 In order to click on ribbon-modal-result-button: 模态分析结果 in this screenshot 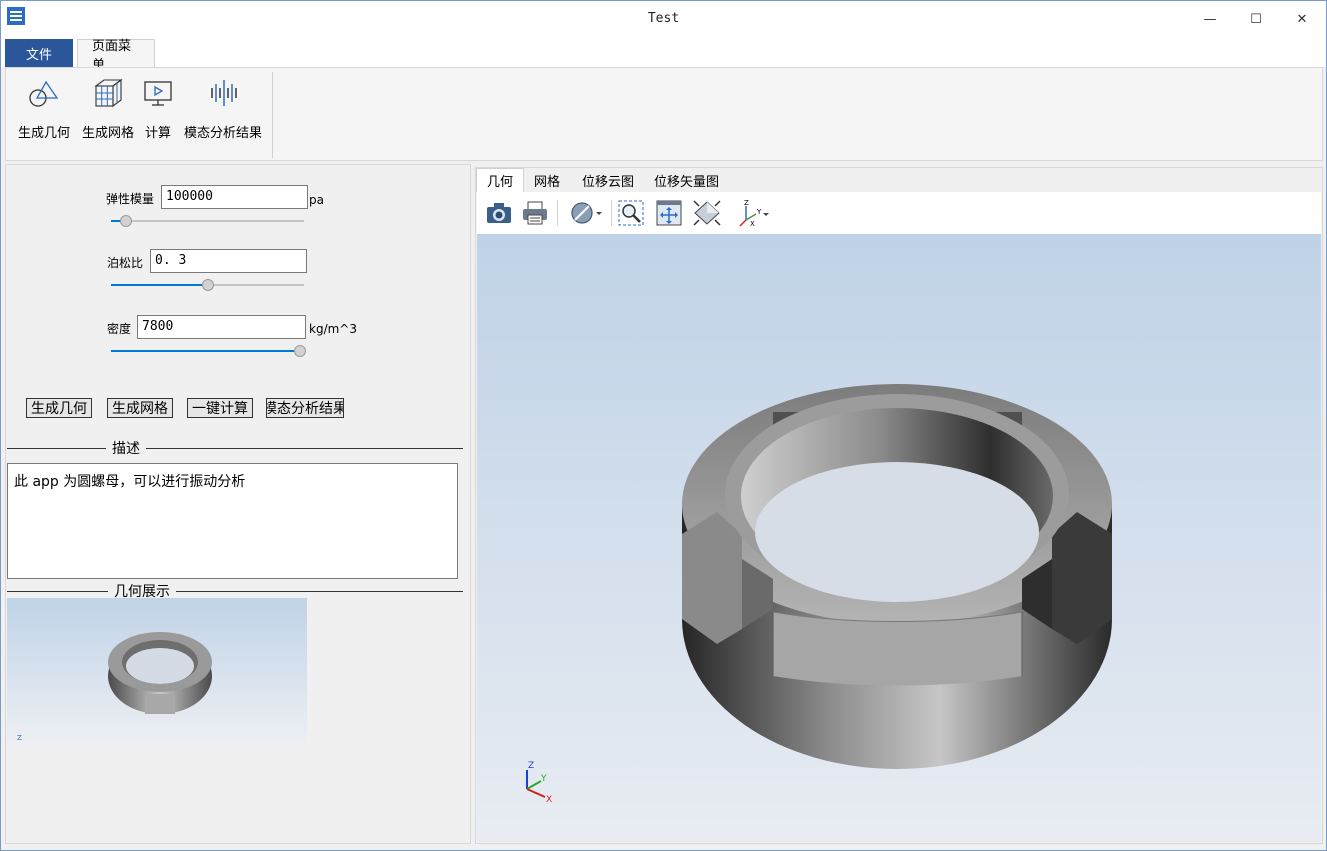, I will do `click(223, 107)`.